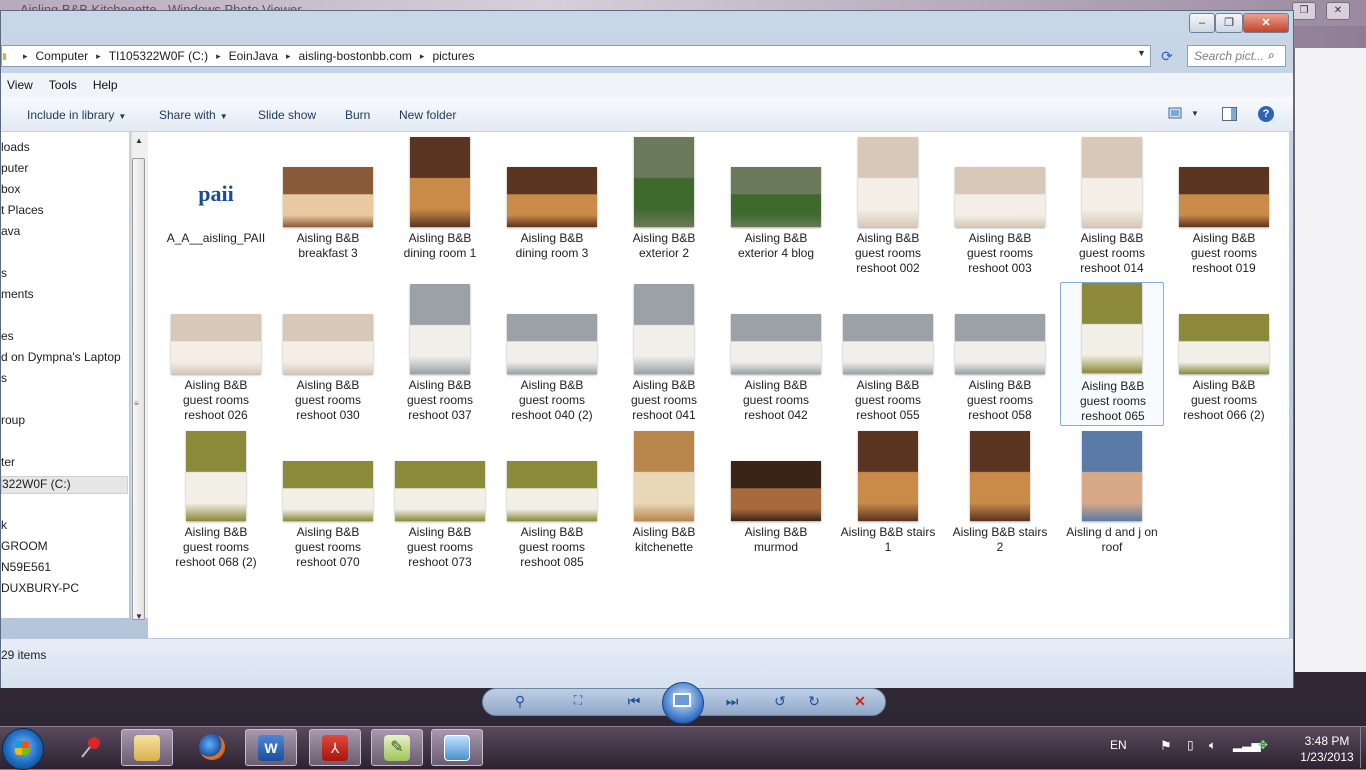 This screenshot has height=770, width=1366. What do you see at coordinates (357, 115) in the screenshot?
I see `burn-button: Burn` at bounding box center [357, 115].